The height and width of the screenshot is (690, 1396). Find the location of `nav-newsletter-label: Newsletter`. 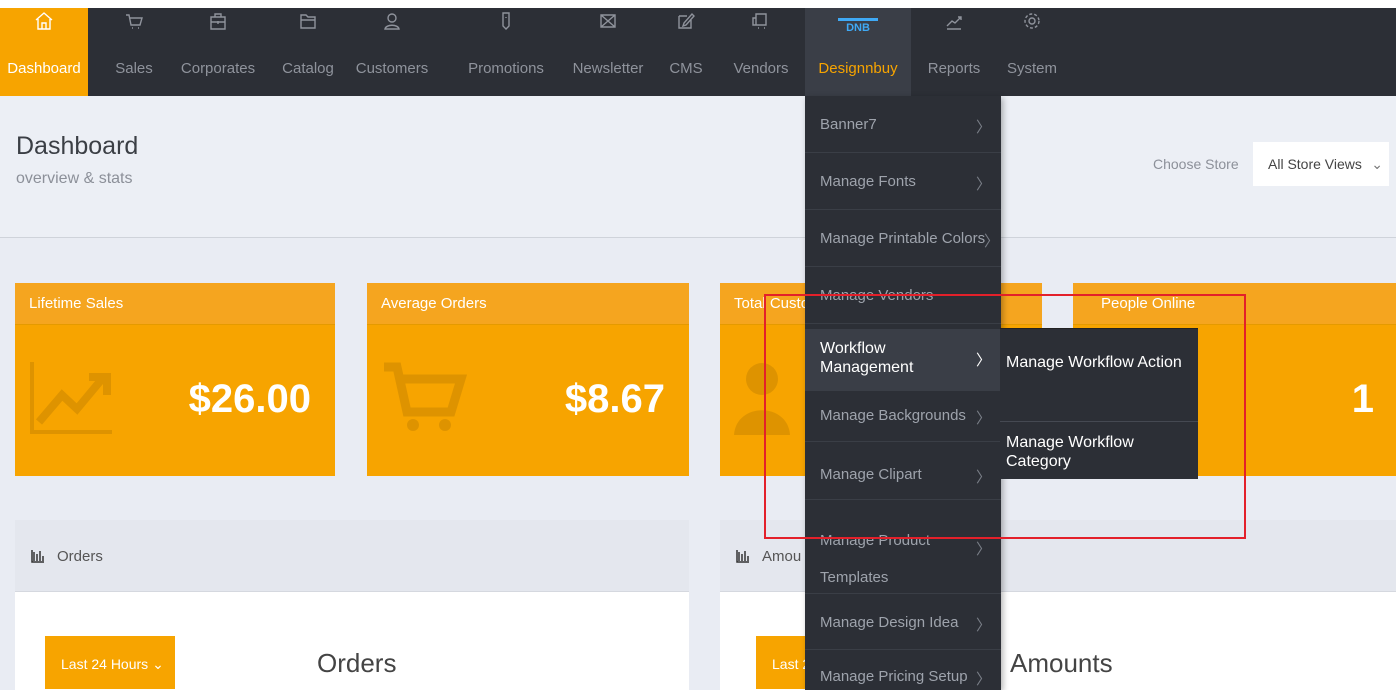

nav-newsletter-label: Newsletter is located at coordinates (608, 68).